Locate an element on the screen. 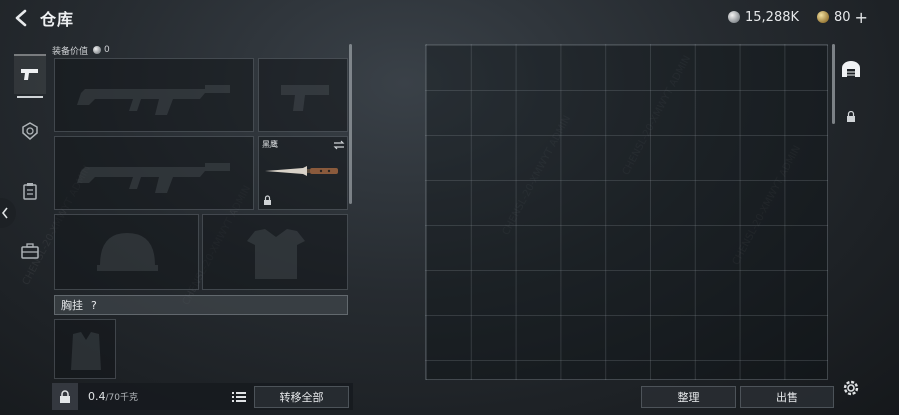  pistol-silhouette-icon is located at coordinates (305, 98).